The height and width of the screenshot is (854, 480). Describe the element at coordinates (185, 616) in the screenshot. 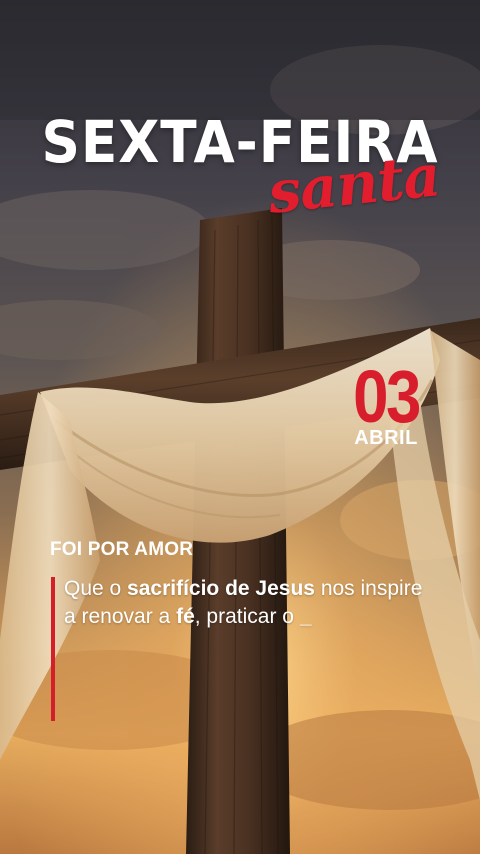

I see `message-bold-2: fé` at that location.